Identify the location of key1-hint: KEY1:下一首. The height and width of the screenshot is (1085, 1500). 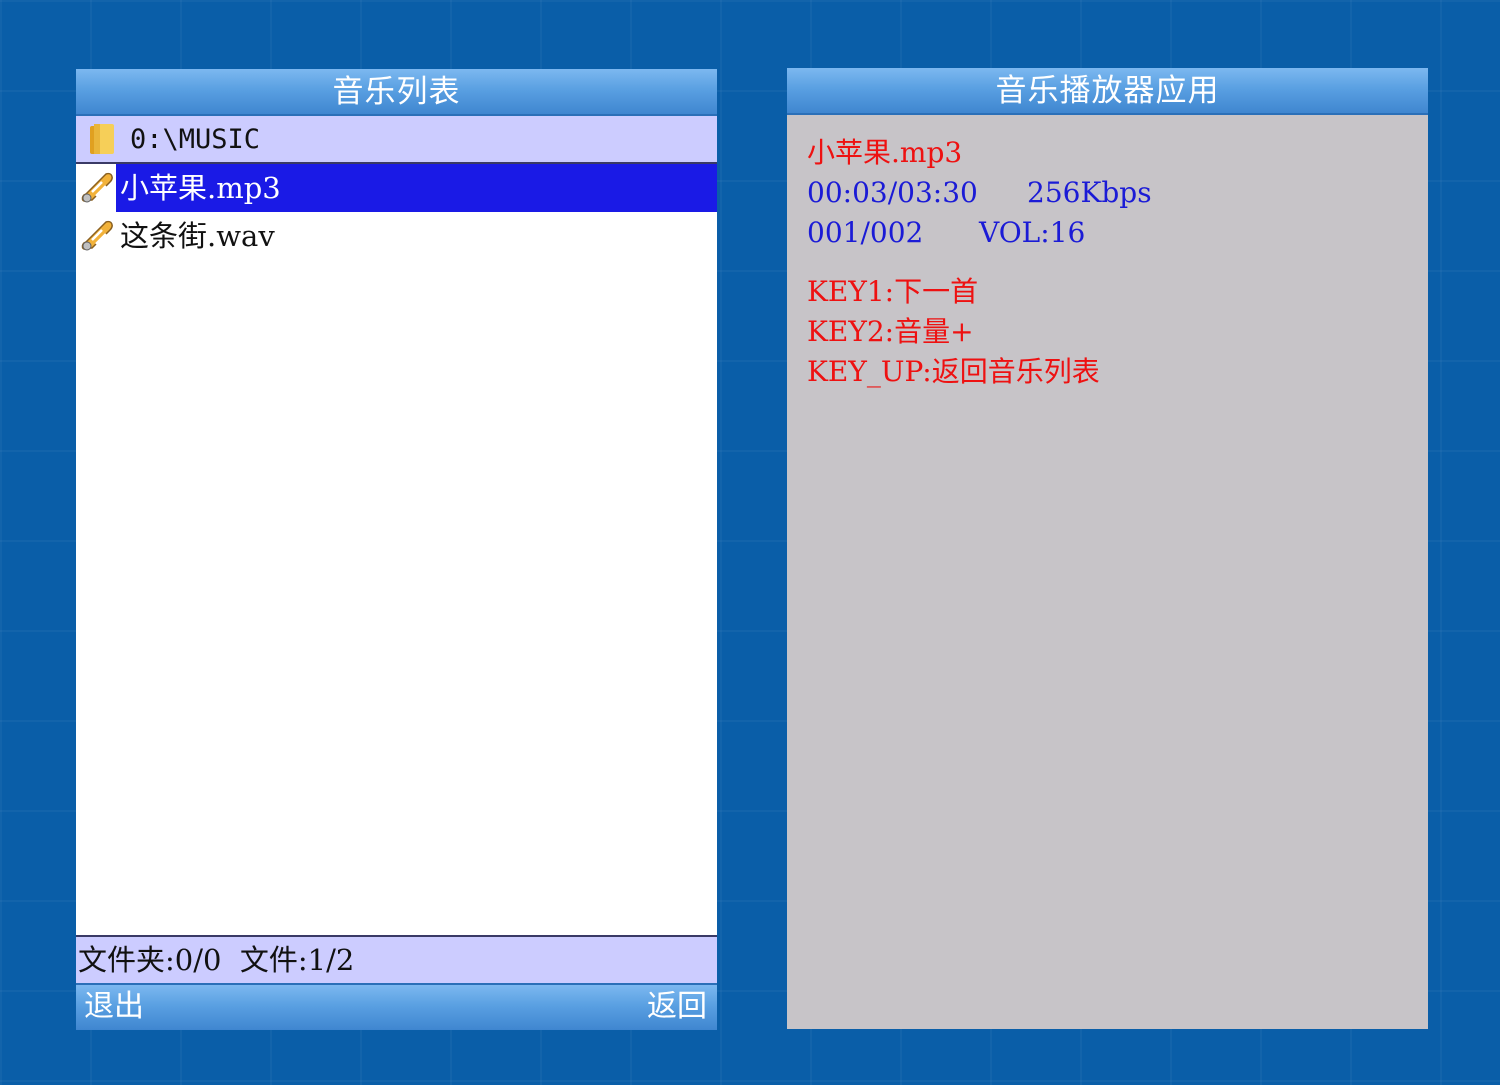
(893, 291).